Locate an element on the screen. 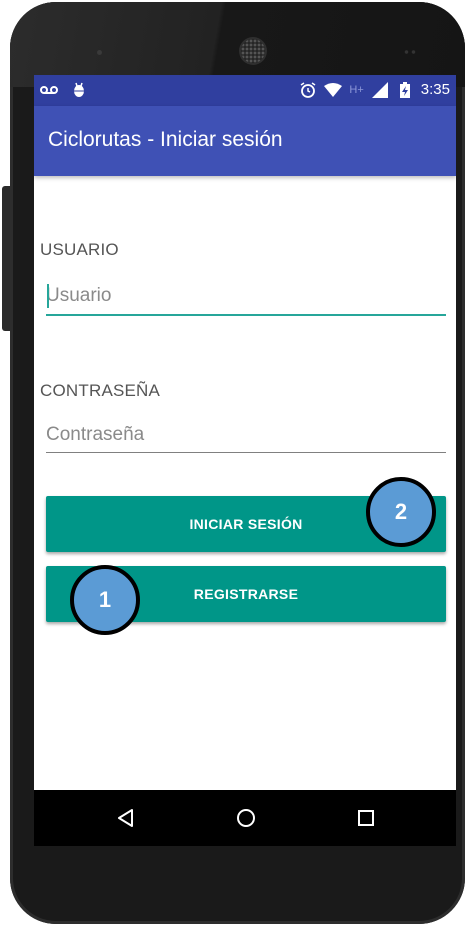 This screenshot has width=467, height=926. user-label: USUARIO is located at coordinates (79, 249).